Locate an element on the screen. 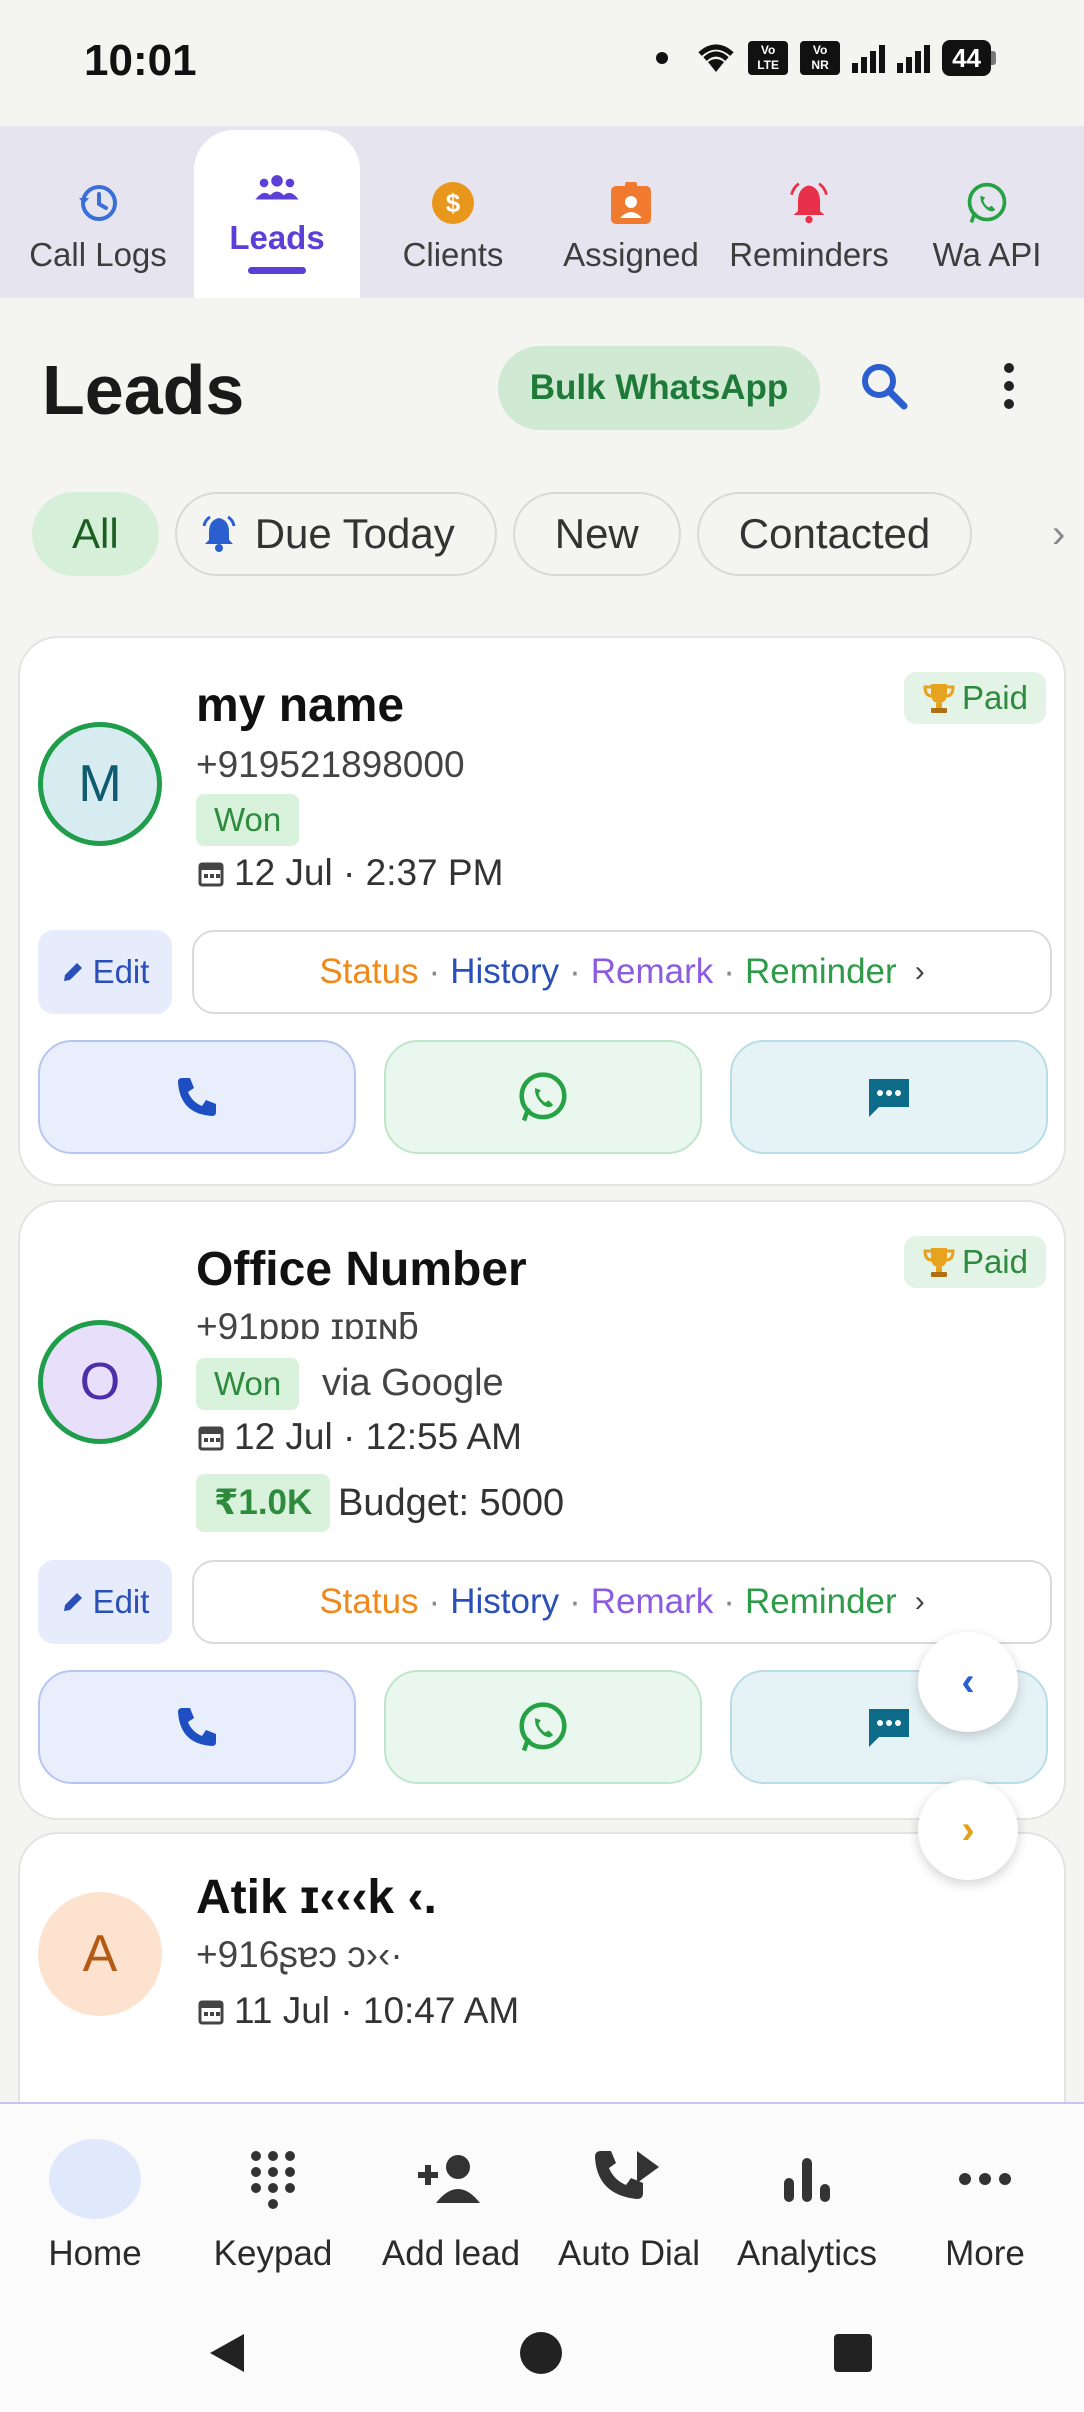 The height and width of the screenshot is (2412, 1084). more-horizontal-icon is located at coordinates (985, 2179).